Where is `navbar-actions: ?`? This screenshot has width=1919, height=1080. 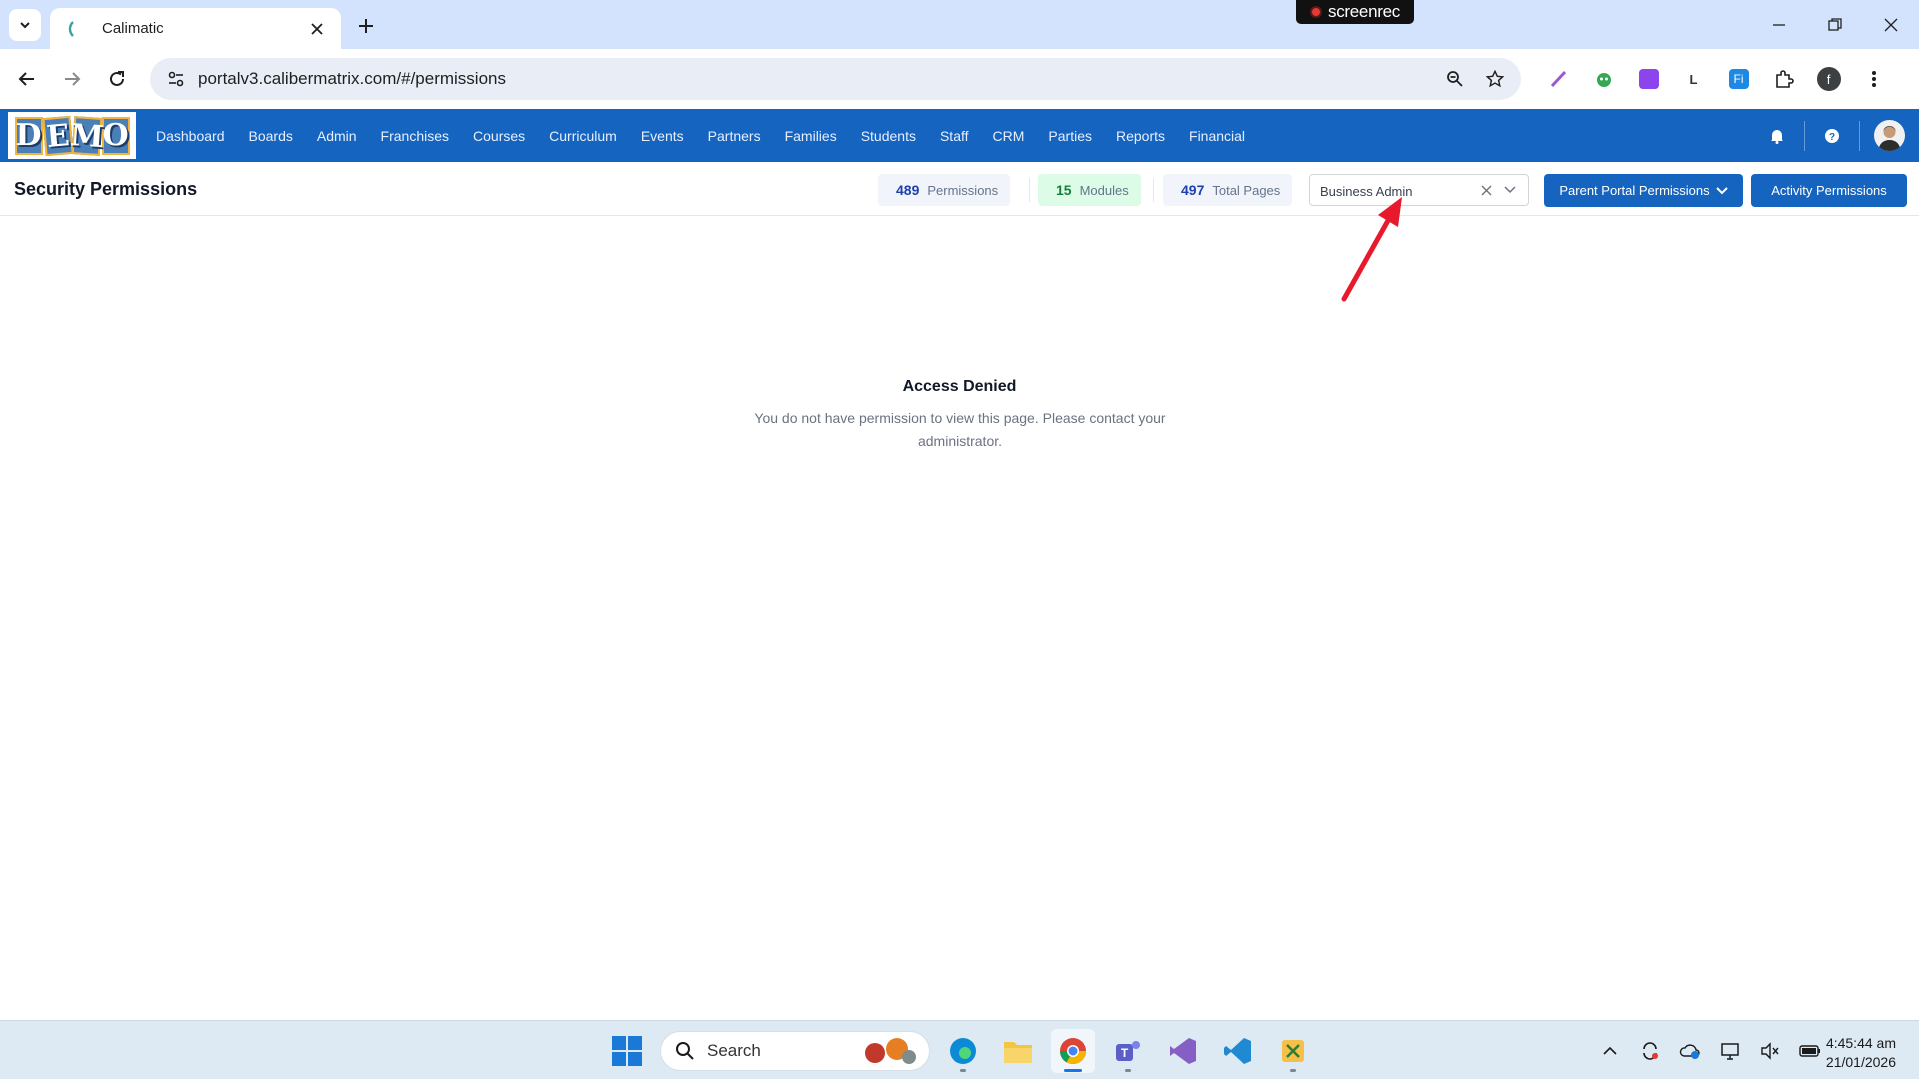
navbar-actions: ? is located at coordinates (1834, 135).